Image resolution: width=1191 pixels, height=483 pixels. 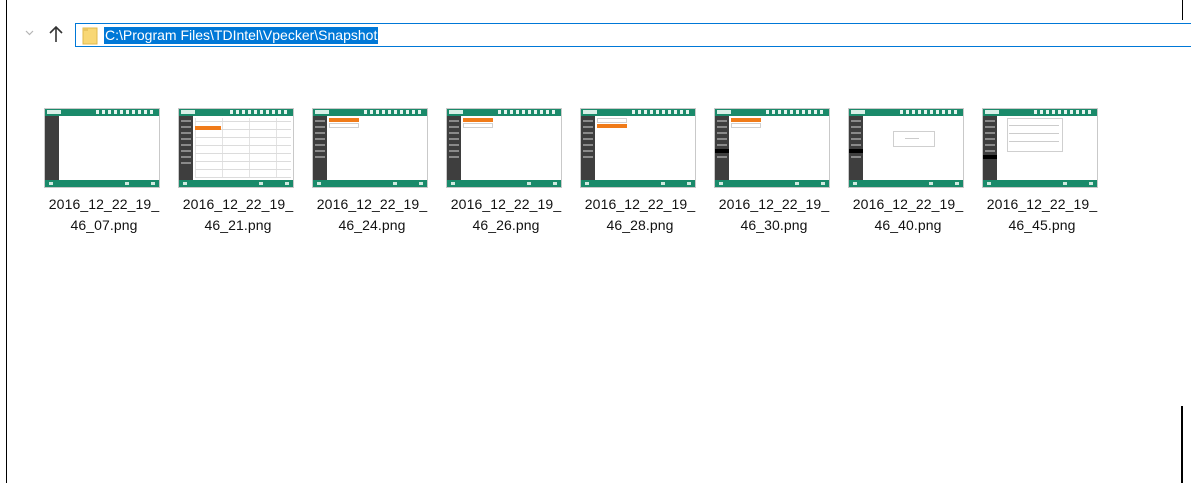 What do you see at coordinates (1042, 225) in the screenshot?
I see `file-name-line2: 46_45.png` at bounding box center [1042, 225].